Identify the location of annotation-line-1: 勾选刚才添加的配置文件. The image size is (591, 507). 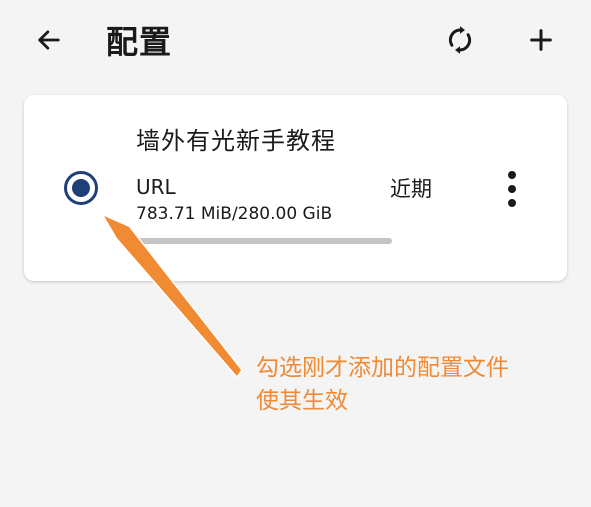
(382, 368).